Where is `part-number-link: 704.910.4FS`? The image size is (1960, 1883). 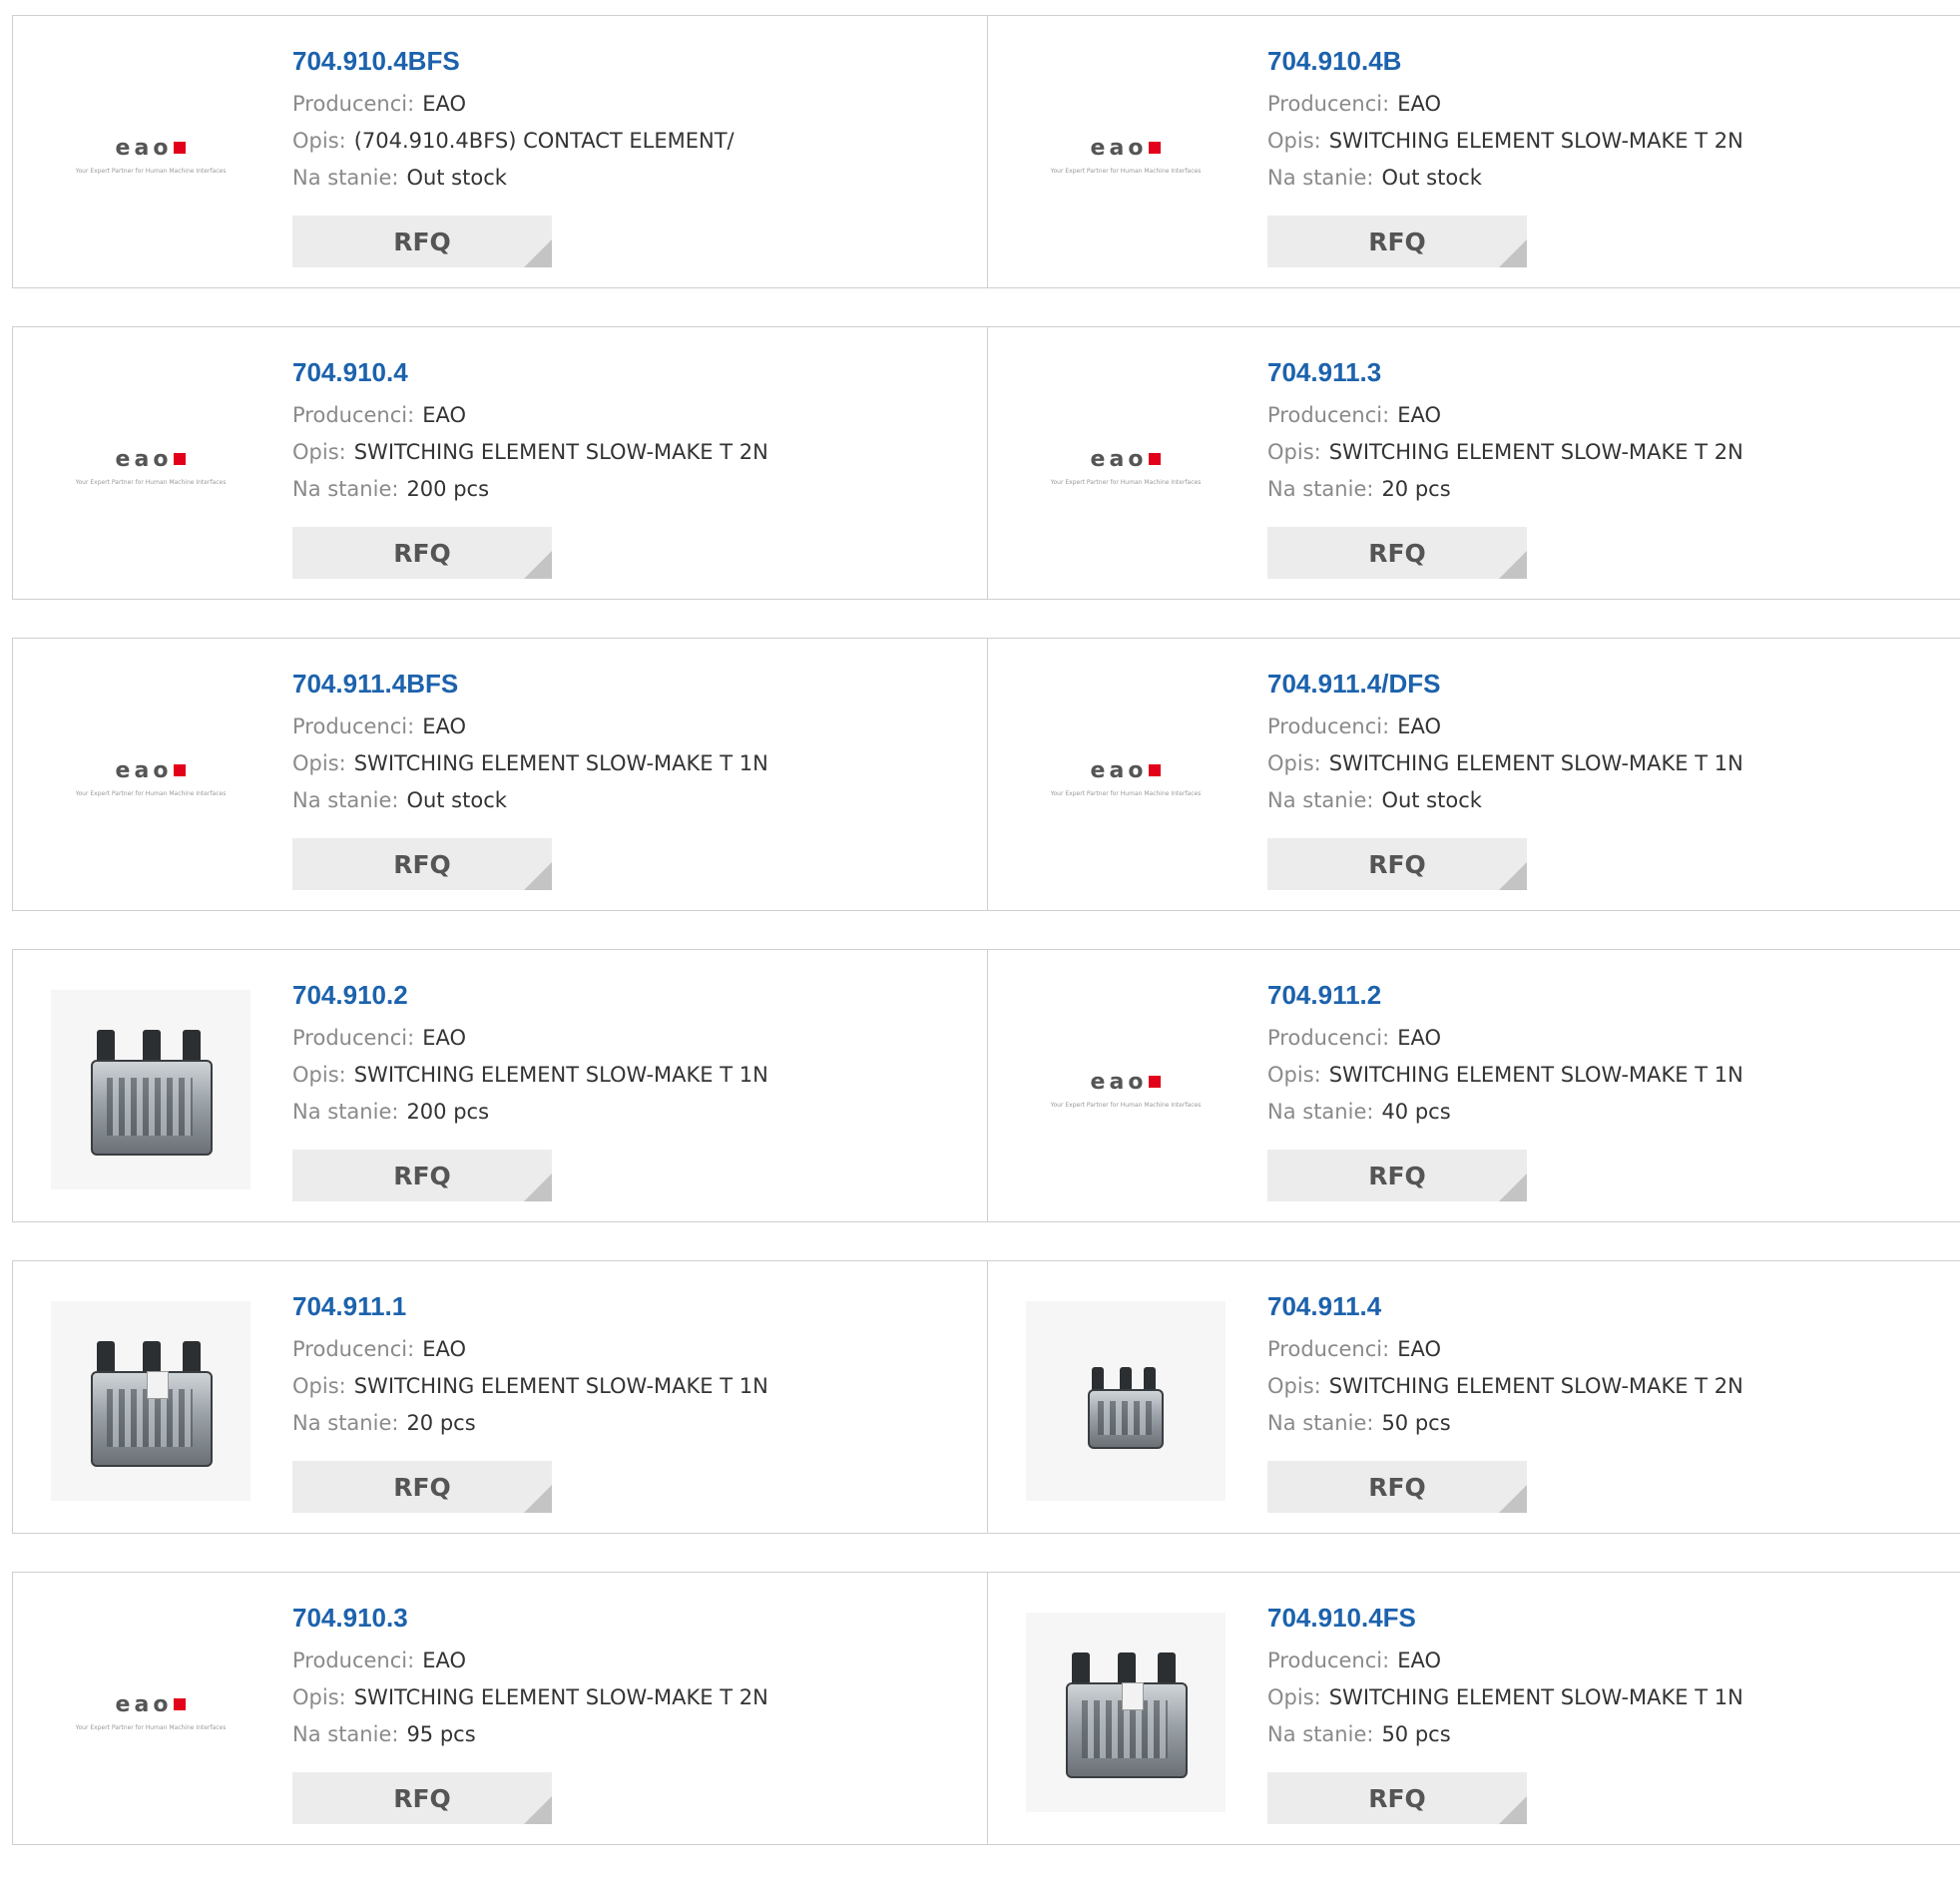 part-number-link: 704.910.4FS is located at coordinates (1610, 1618).